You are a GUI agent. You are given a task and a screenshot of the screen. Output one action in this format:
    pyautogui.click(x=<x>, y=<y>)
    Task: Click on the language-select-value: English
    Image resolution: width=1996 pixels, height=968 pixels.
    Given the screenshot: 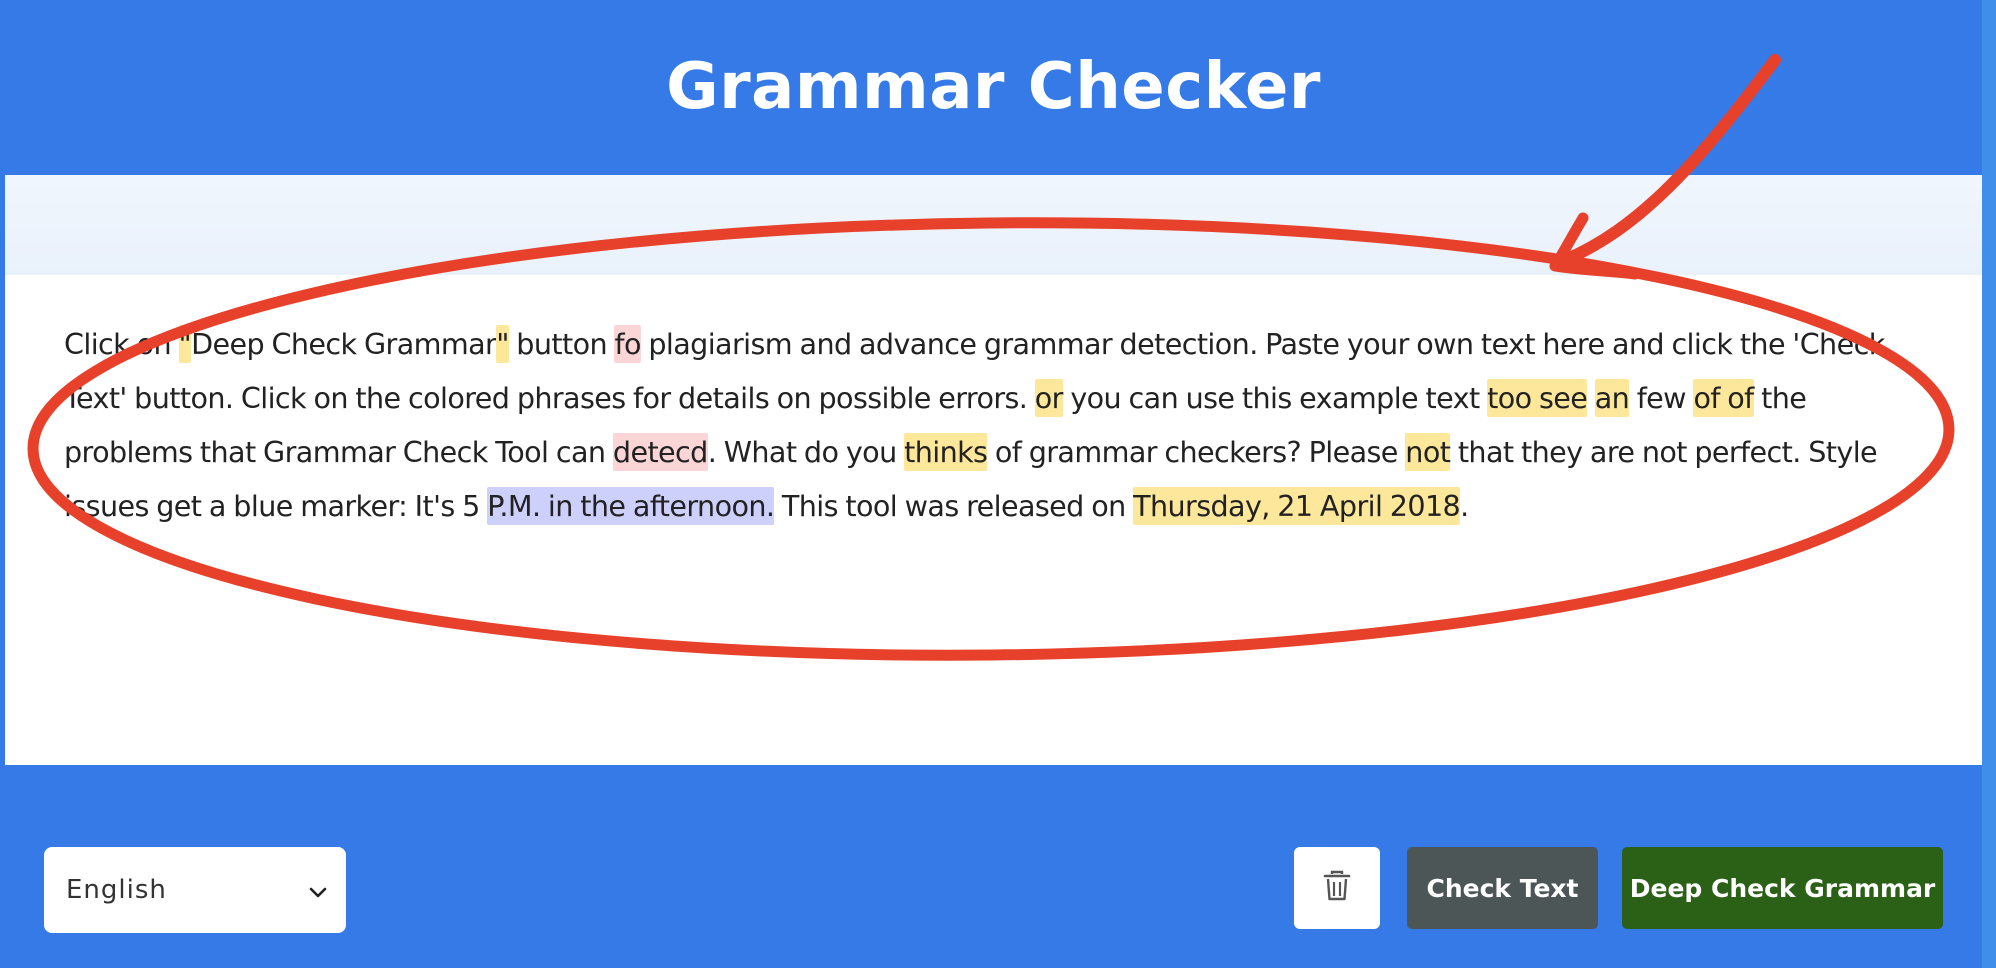 What is the action you would take?
    pyautogui.click(x=116, y=890)
    